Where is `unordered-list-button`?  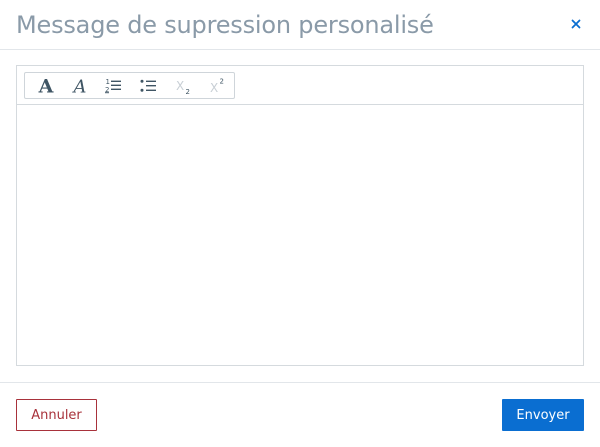 unordered-list-button is located at coordinates (149, 85).